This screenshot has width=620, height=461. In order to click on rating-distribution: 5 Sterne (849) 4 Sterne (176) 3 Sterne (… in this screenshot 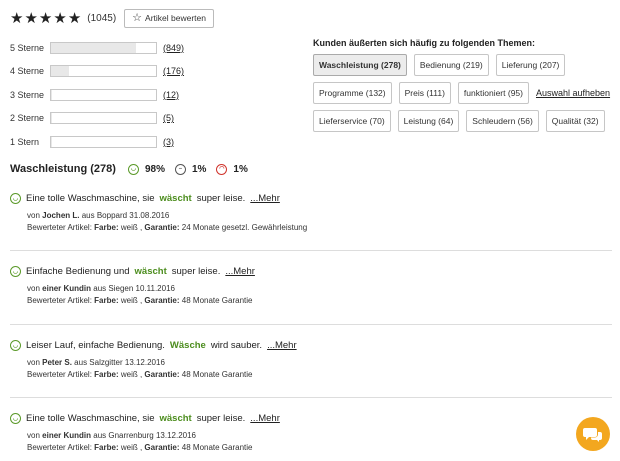, I will do `click(140, 95)`.